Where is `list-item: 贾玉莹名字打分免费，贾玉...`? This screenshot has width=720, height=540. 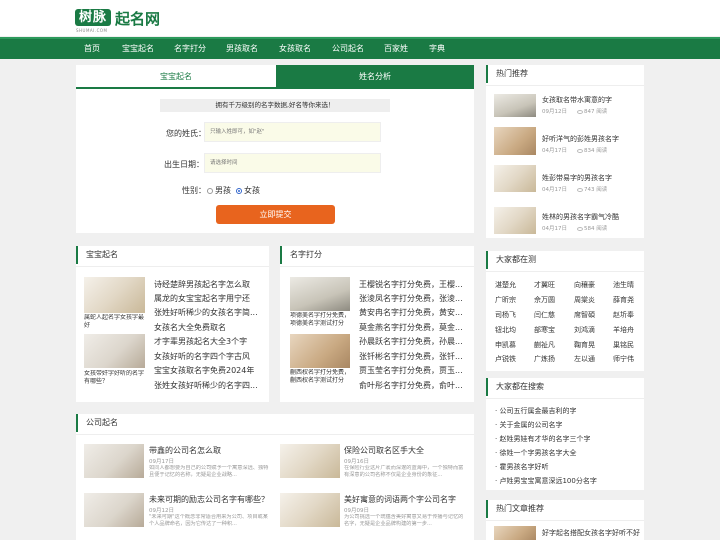
list-item: 贾玉莹名字打分免费，贾玉... is located at coordinates (413, 370).